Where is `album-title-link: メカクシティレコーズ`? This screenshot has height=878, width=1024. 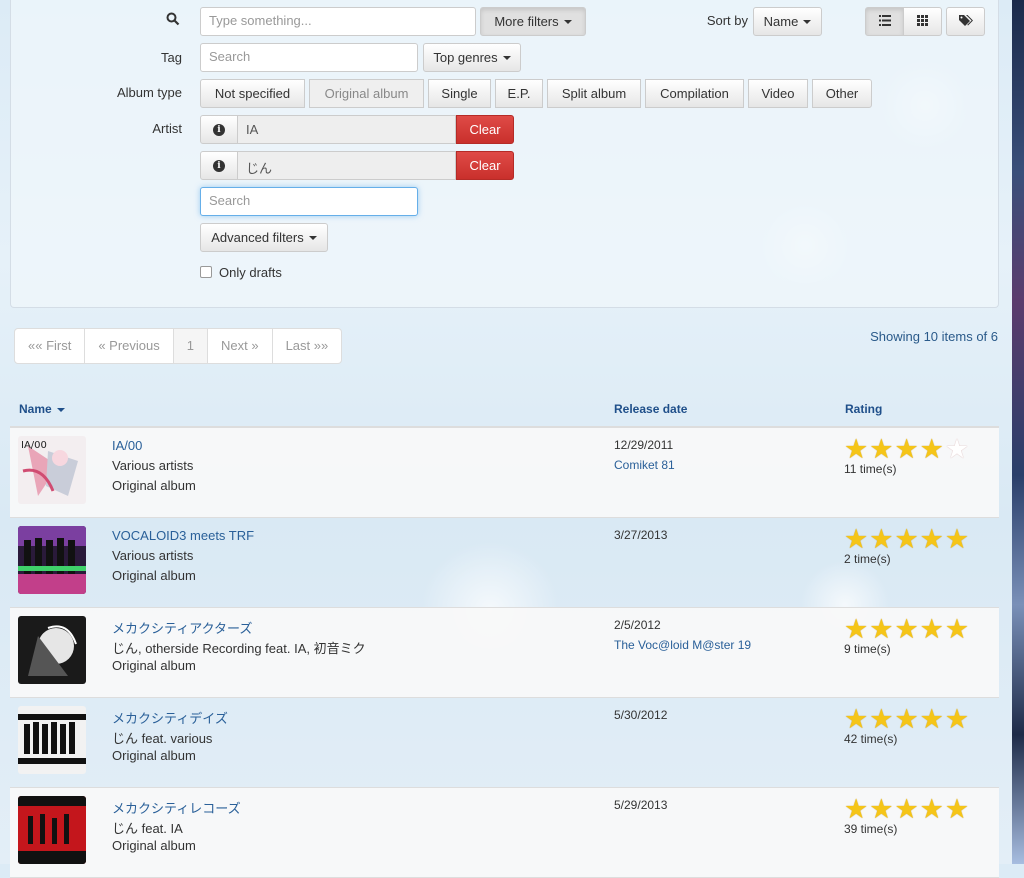 album-title-link: メカクシティレコーズ is located at coordinates (176, 807).